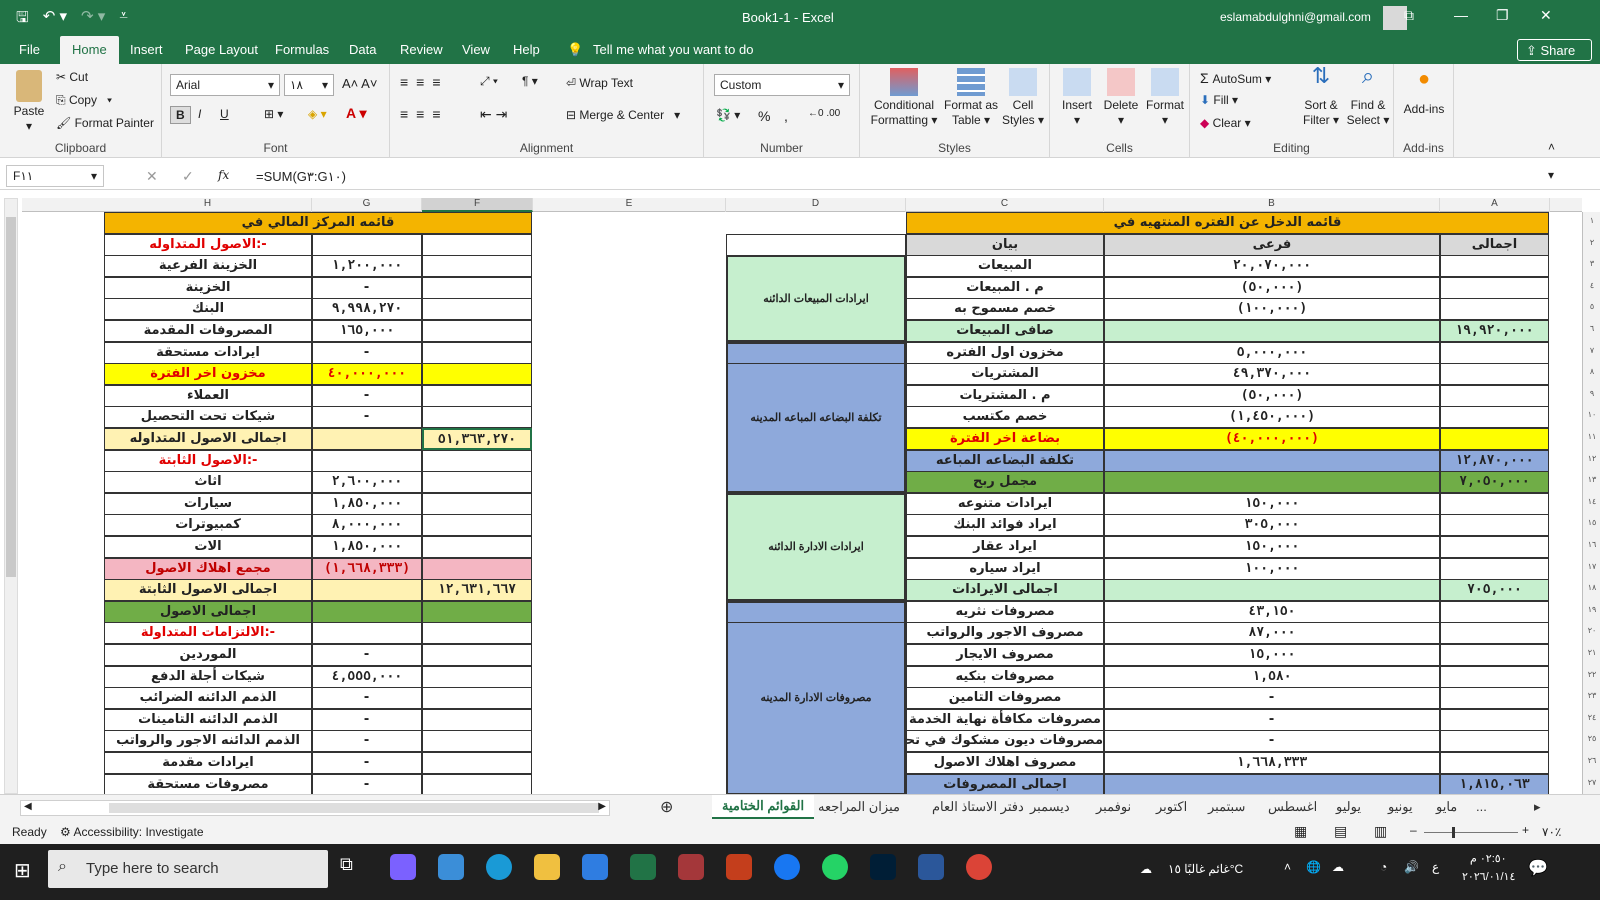 The image size is (1600, 900). I want to click on balance-item-sub-value: ١٦٥,٠٠٠, so click(367, 331).